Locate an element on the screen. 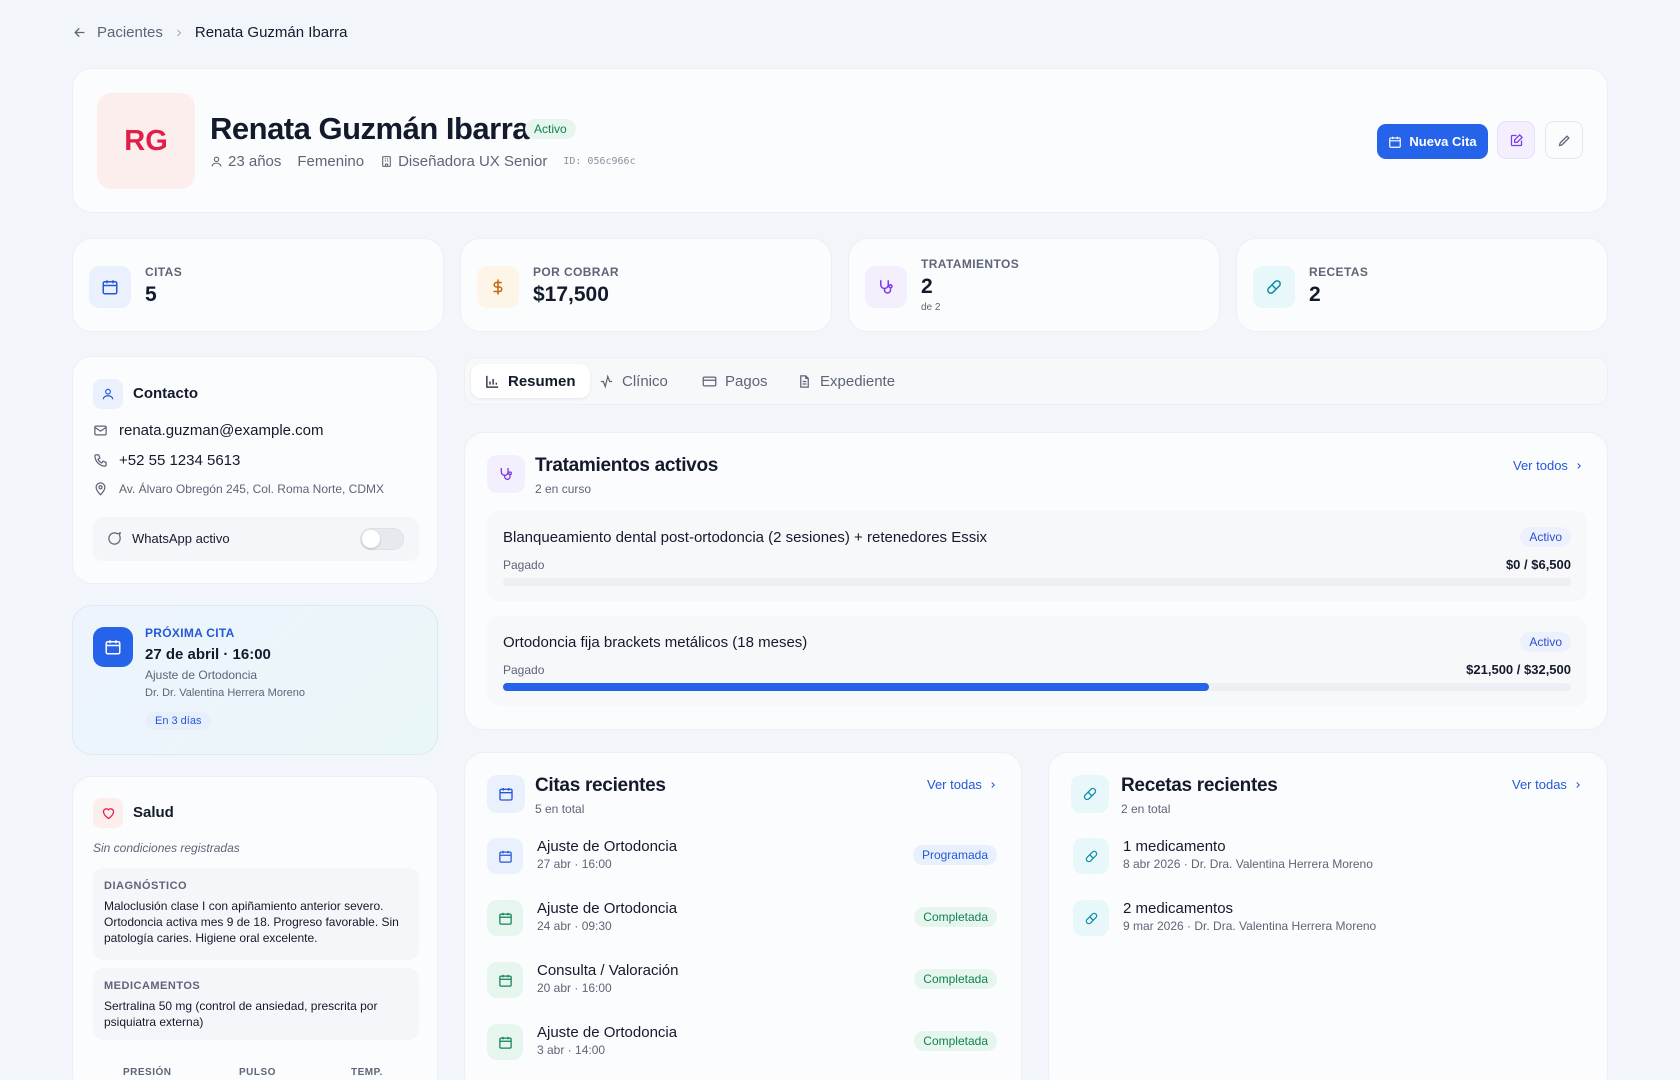 The height and width of the screenshot is (1080, 1680). stat-value: 5 is located at coordinates (151, 294).